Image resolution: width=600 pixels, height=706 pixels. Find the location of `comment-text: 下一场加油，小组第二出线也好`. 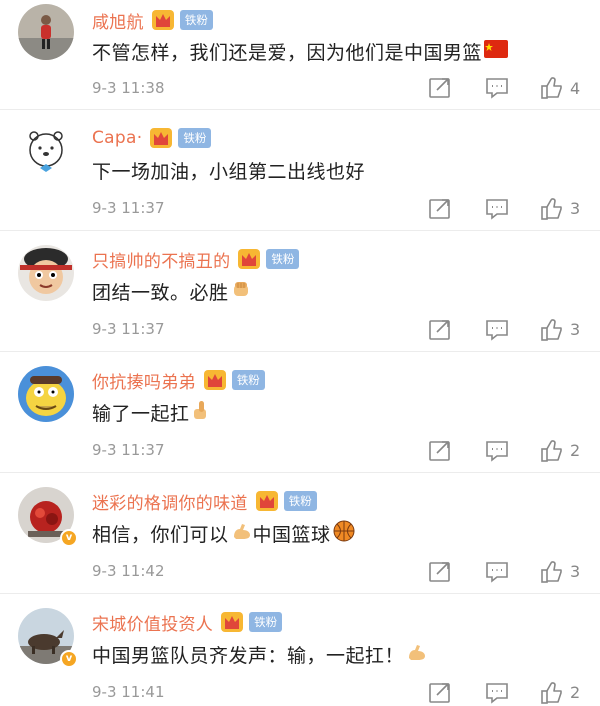

comment-text: 下一场加油，小组第二出线也好 is located at coordinates (228, 170).